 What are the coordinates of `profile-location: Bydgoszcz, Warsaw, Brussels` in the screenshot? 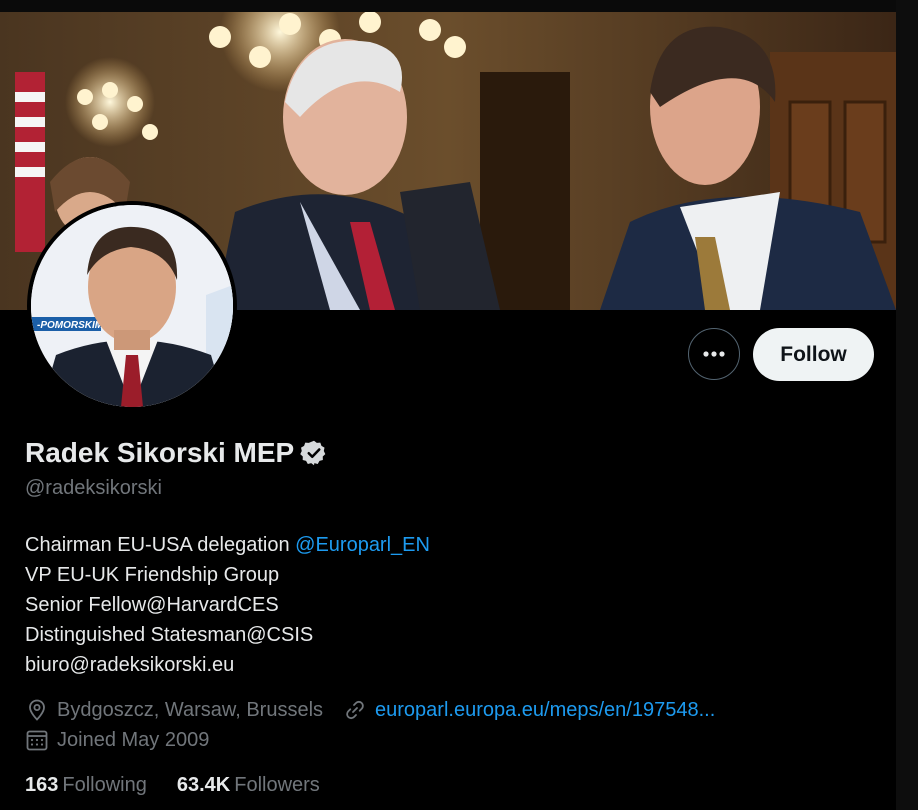 It's located at (190, 709).